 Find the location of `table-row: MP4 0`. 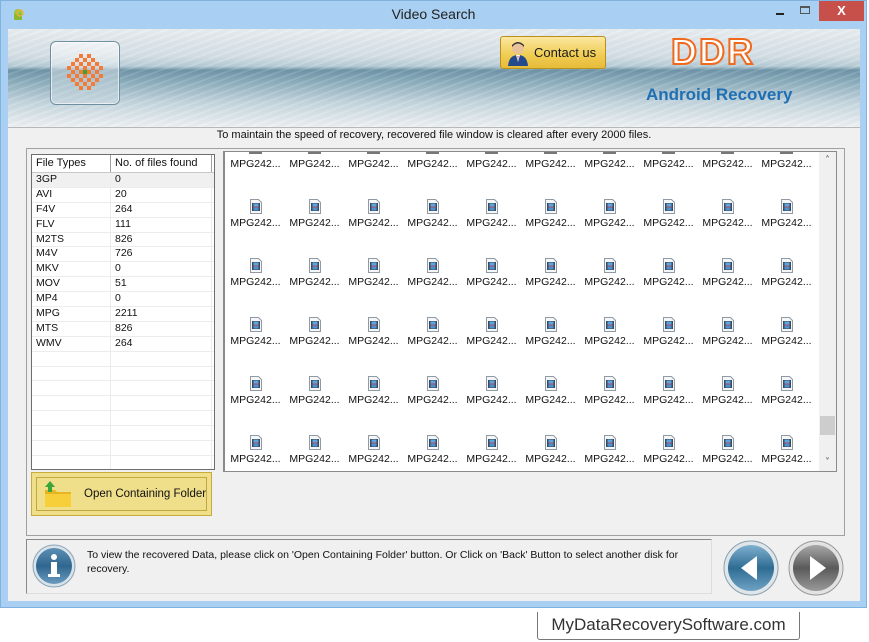

table-row: MP4 0 is located at coordinates (123, 300).